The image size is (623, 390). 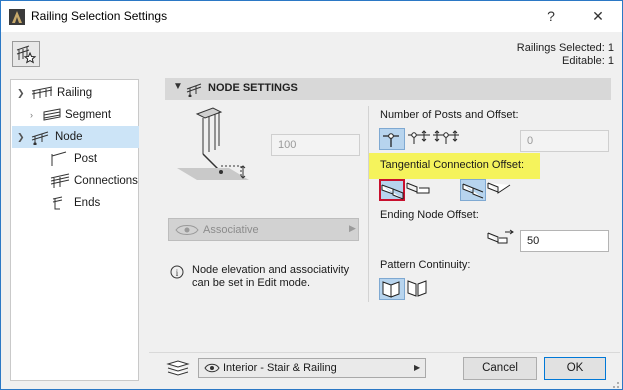 What do you see at coordinates (384, 352) in the screenshot?
I see `footer-divider` at bounding box center [384, 352].